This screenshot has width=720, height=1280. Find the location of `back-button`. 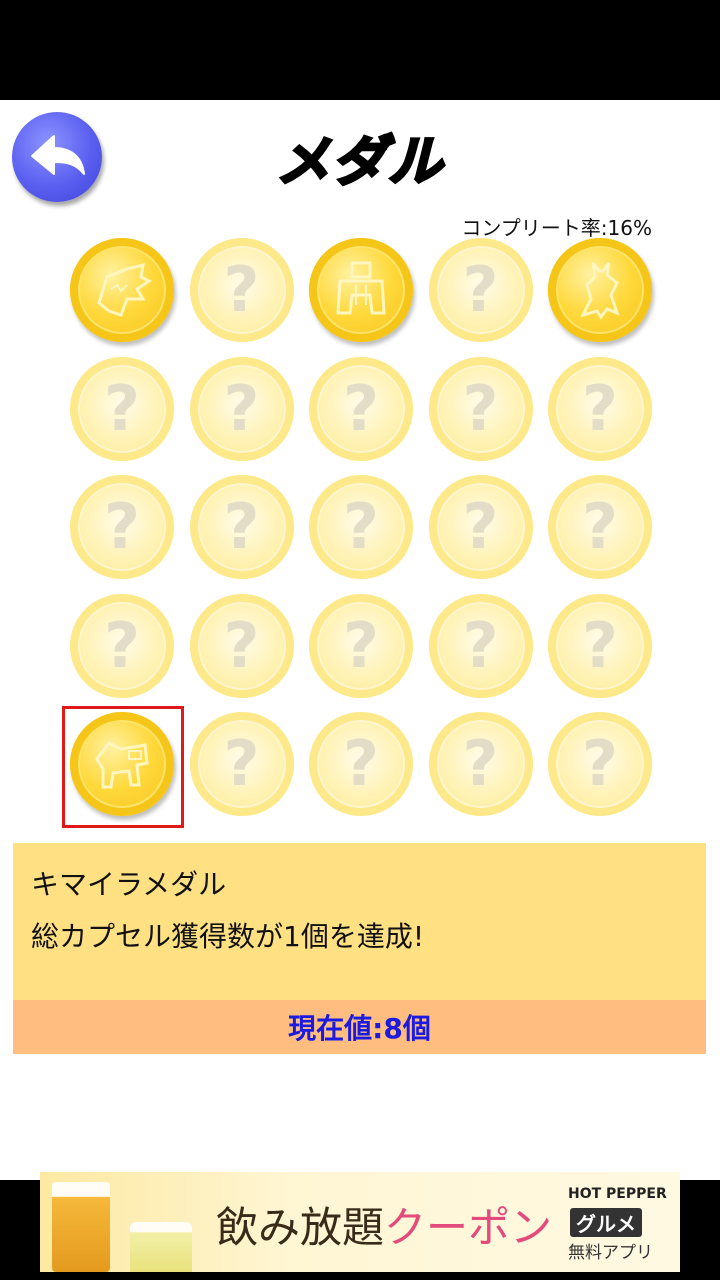

back-button is located at coordinates (57, 157).